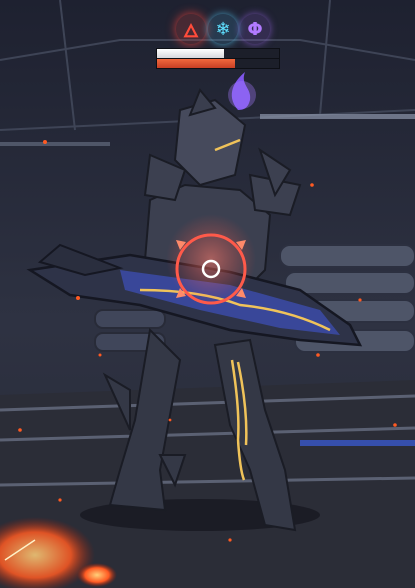 The height and width of the screenshot is (588, 415). Describe the element at coordinates (242, 95) in the screenshot. I see `purple-flame-glow` at that location.